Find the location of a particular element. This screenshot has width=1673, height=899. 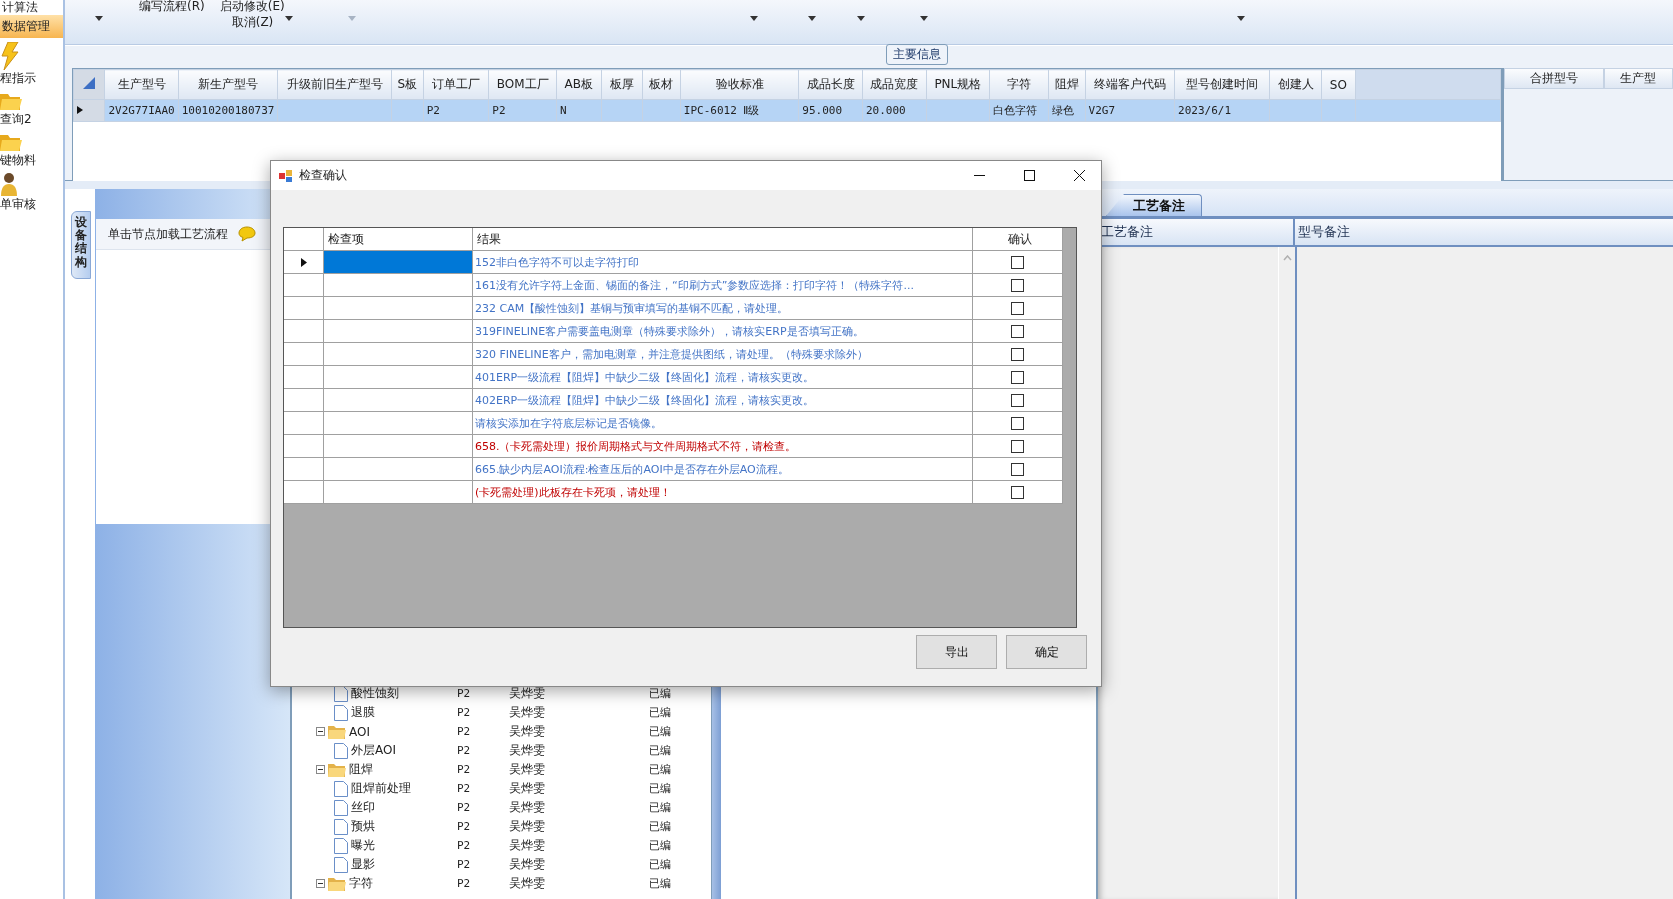

tree-node-label: 酸性蚀刻 is located at coordinates (375, 693).